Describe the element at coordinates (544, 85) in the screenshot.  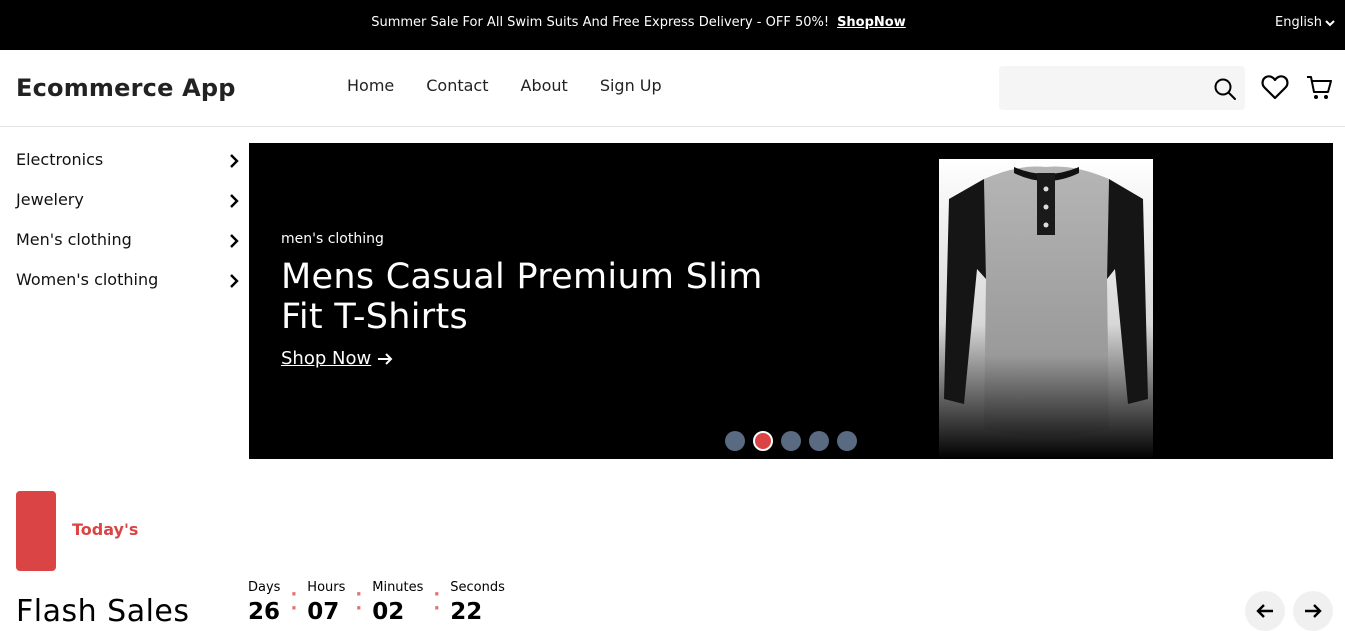
I see `nav-about: About` at that location.